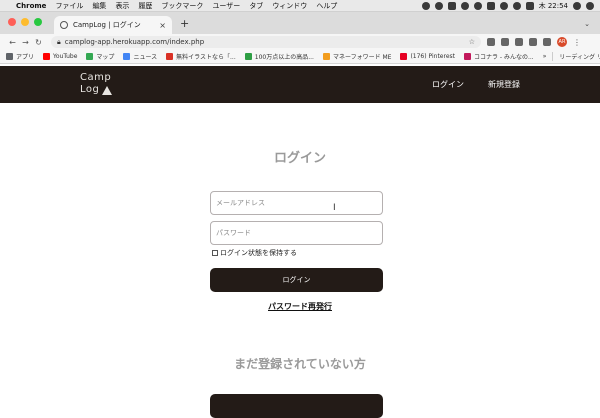 This screenshot has height=418, width=600. Describe the element at coordinates (38, 22) in the screenshot. I see `window-maximize-icon` at that location.